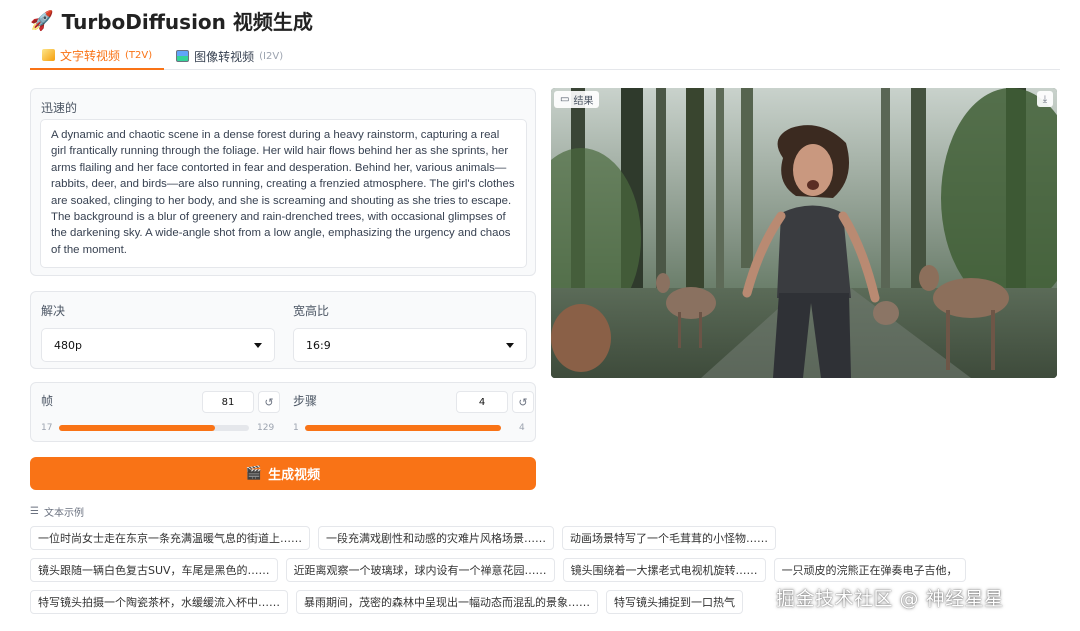  Describe the element at coordinates (294, 475) in the screenshot. I see `generate-label: 生成视频` at that location.